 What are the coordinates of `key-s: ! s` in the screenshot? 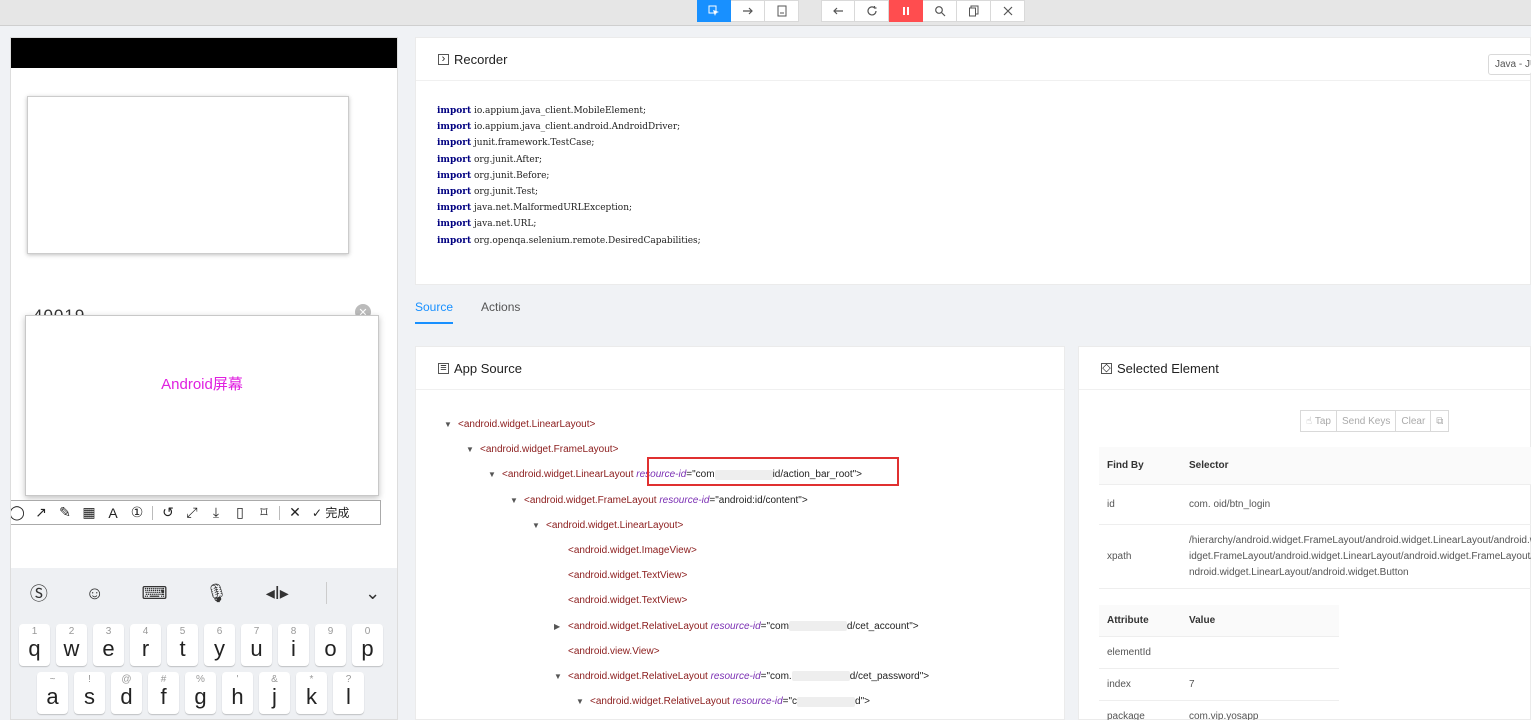 It's located at (89, 693).